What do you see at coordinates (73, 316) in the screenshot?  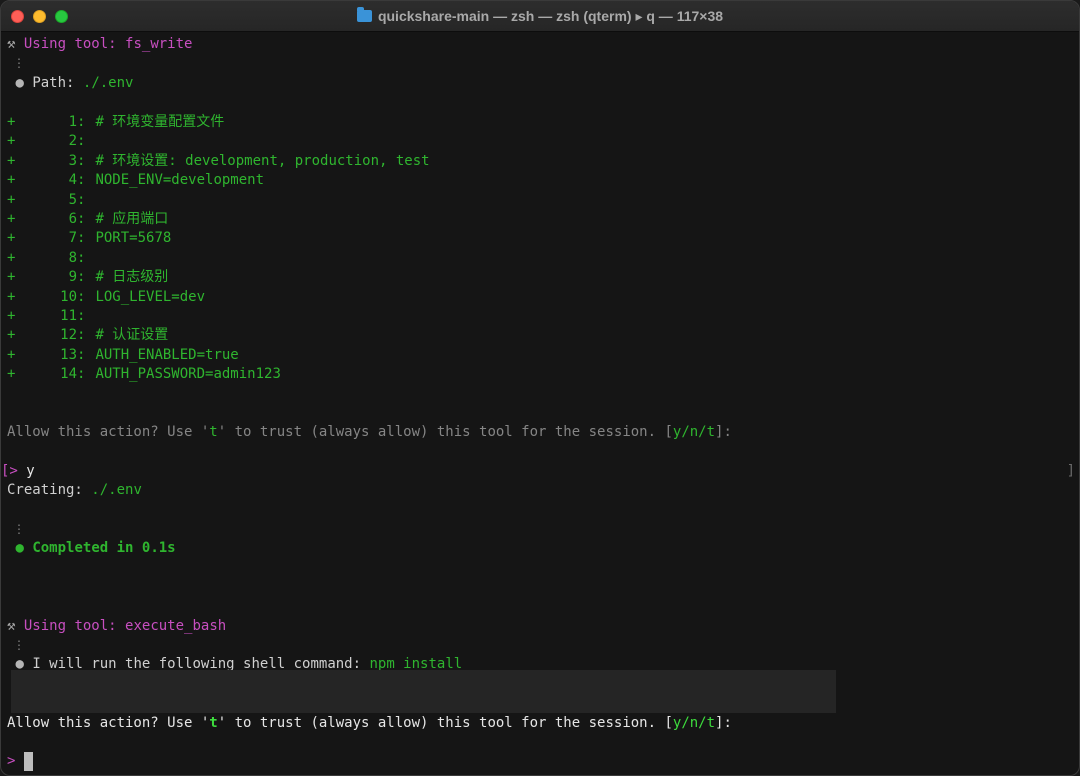 I see `line-number: 11:` at bounding box center [73, 316].